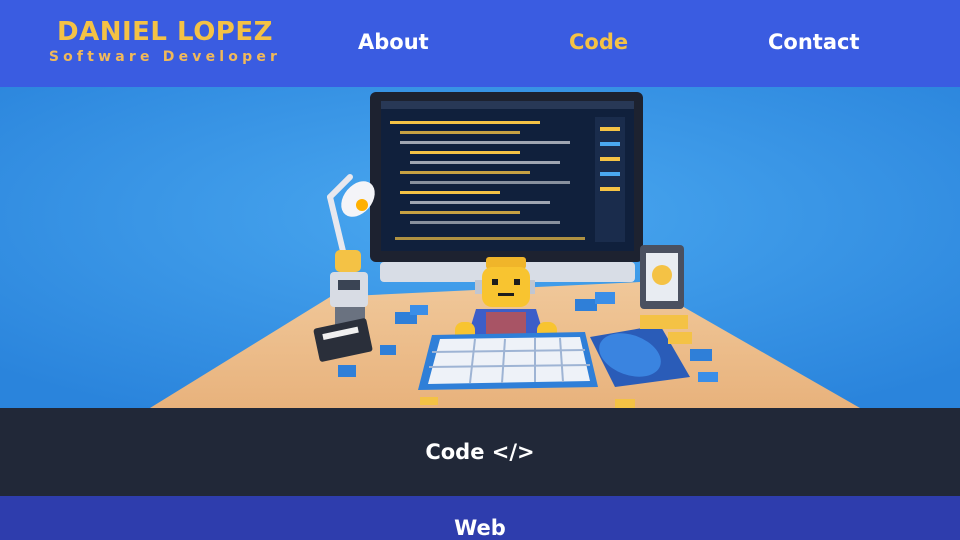 Image resolution: width=960 pixels, height=540 pixels. What do you see at coordinates (393, 42) in the screenshot?
I see `nav-link-about: About` at bounding box center [393, 42].